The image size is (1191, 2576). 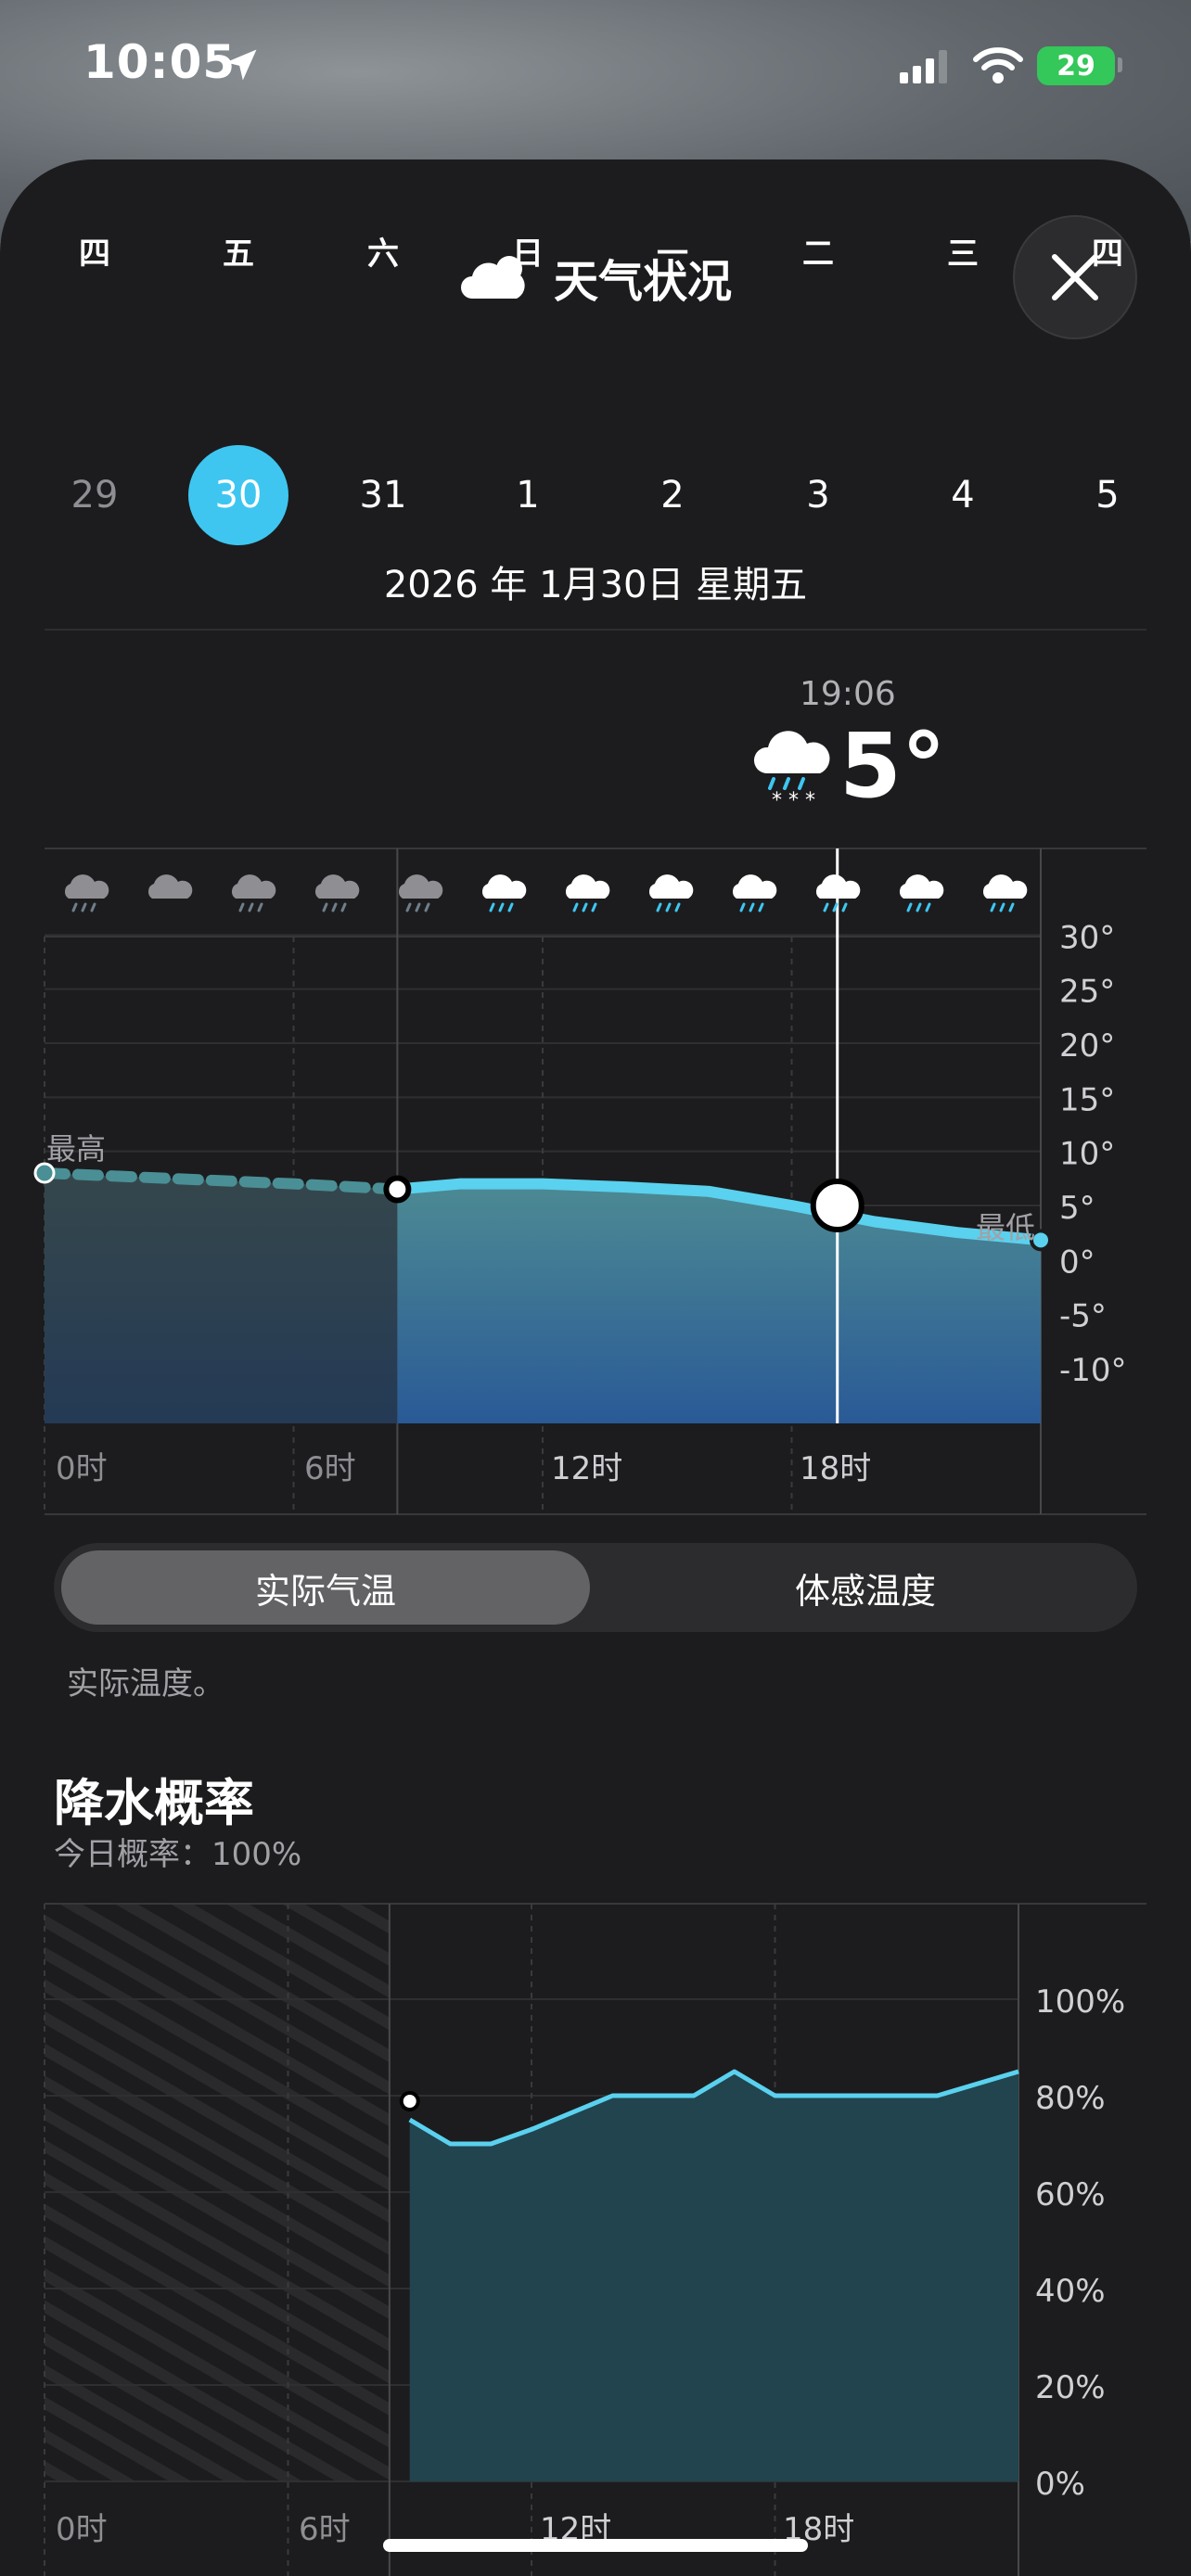 I want to click on now-marker, so click(x=398, y=1190).